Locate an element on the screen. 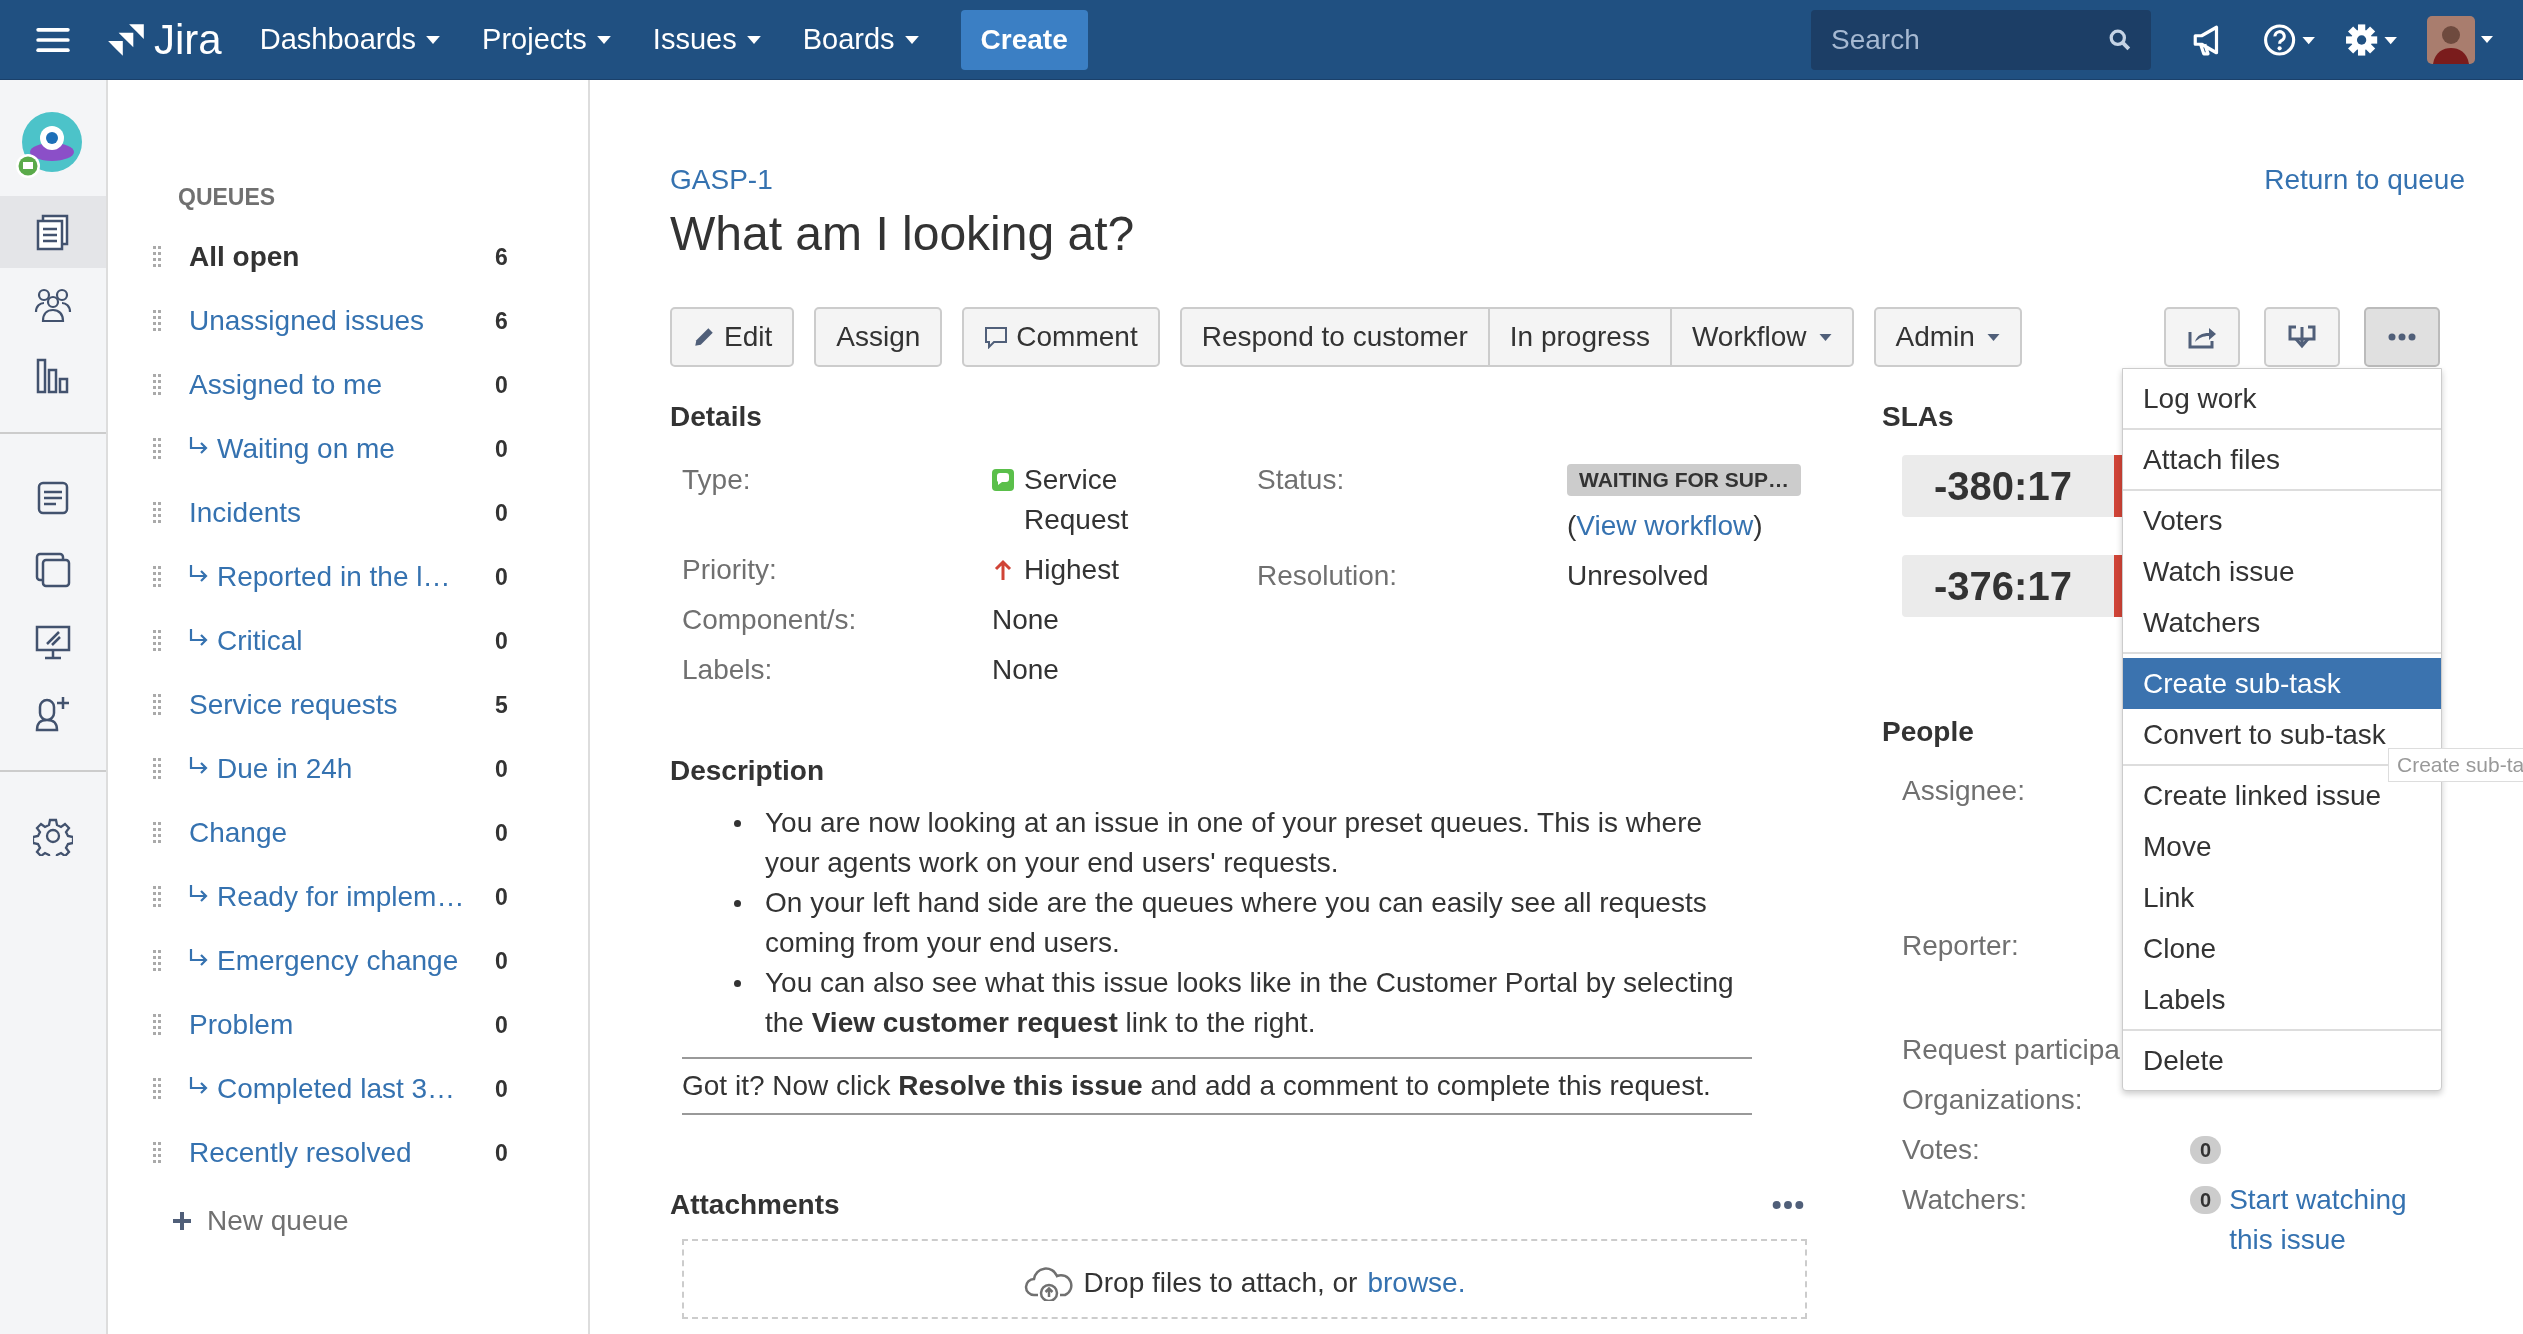 The width and height of the screenshot is (2523, 1334). view-workflow-link: View workflow is located at coordinates (1665, 525).